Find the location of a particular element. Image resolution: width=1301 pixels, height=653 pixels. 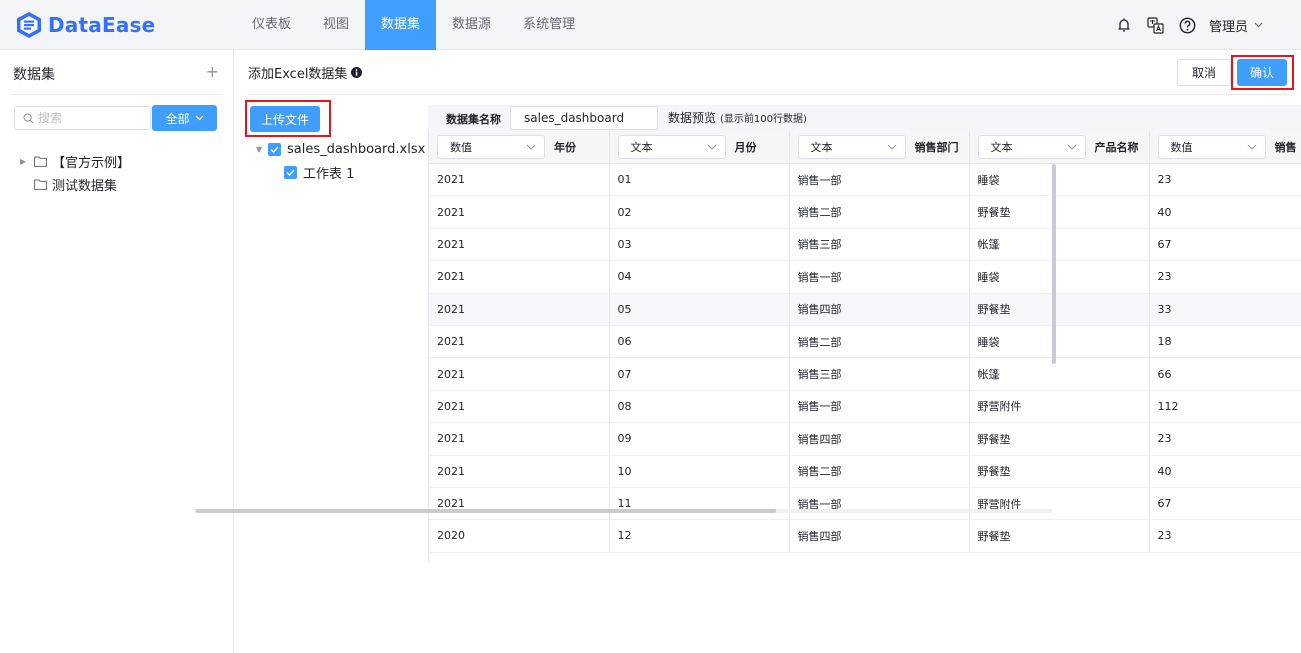

table-row: 2021 01 销售一部 睡袋 23 is located at coordinates (865, 180).